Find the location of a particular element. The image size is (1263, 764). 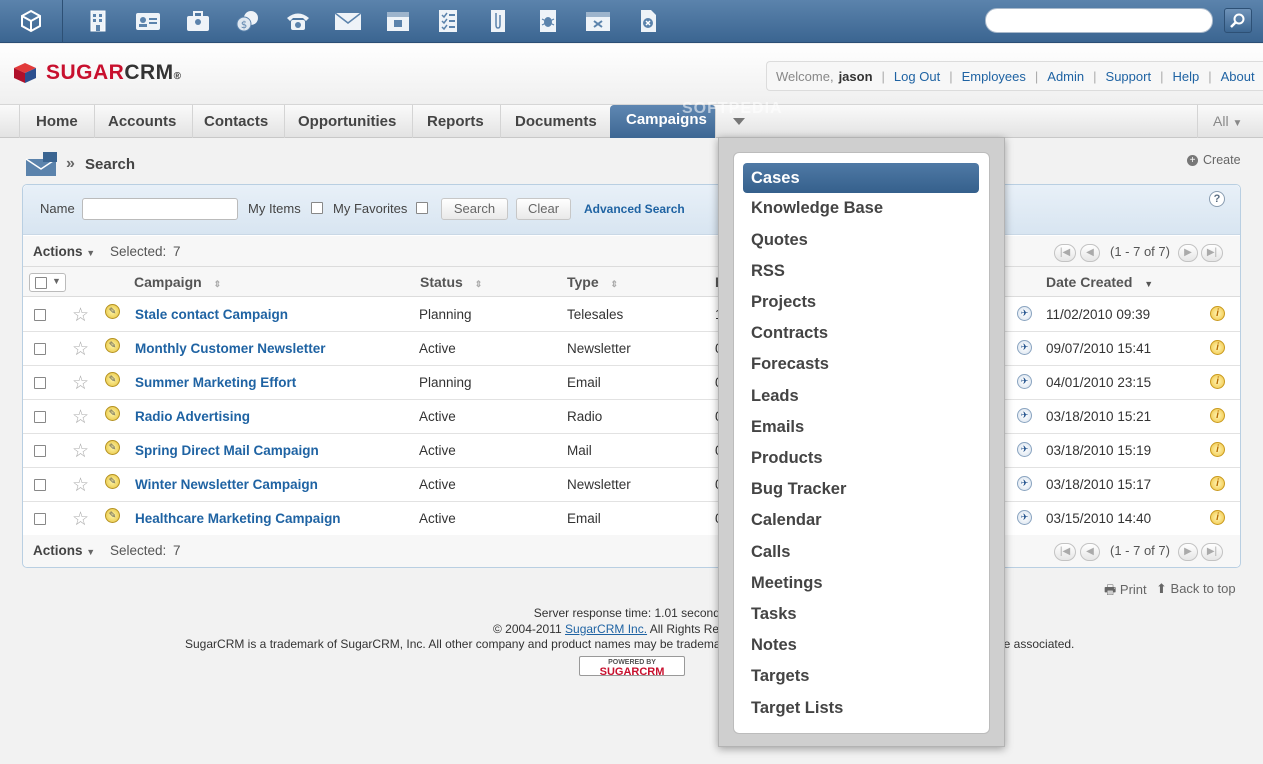

tab-more-arrow-icon is located at coordinates (739, 121).